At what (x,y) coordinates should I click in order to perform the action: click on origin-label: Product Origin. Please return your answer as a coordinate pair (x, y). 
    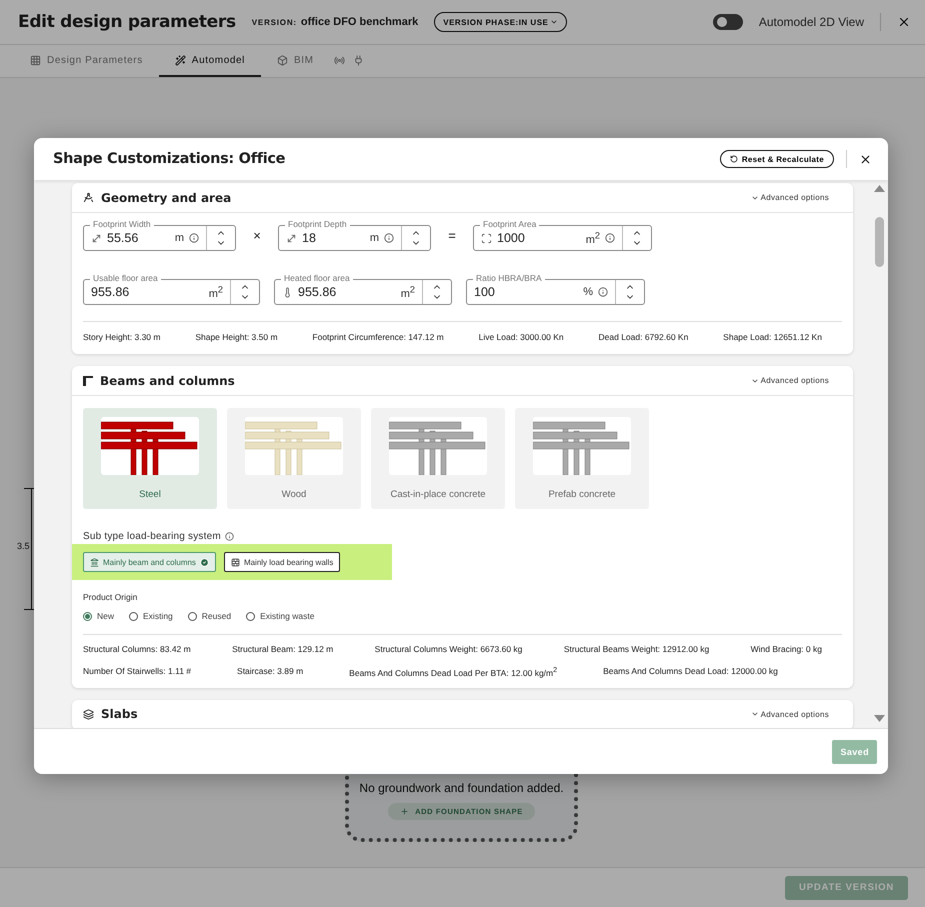
    Looking at the image, I should click on (110, 597).